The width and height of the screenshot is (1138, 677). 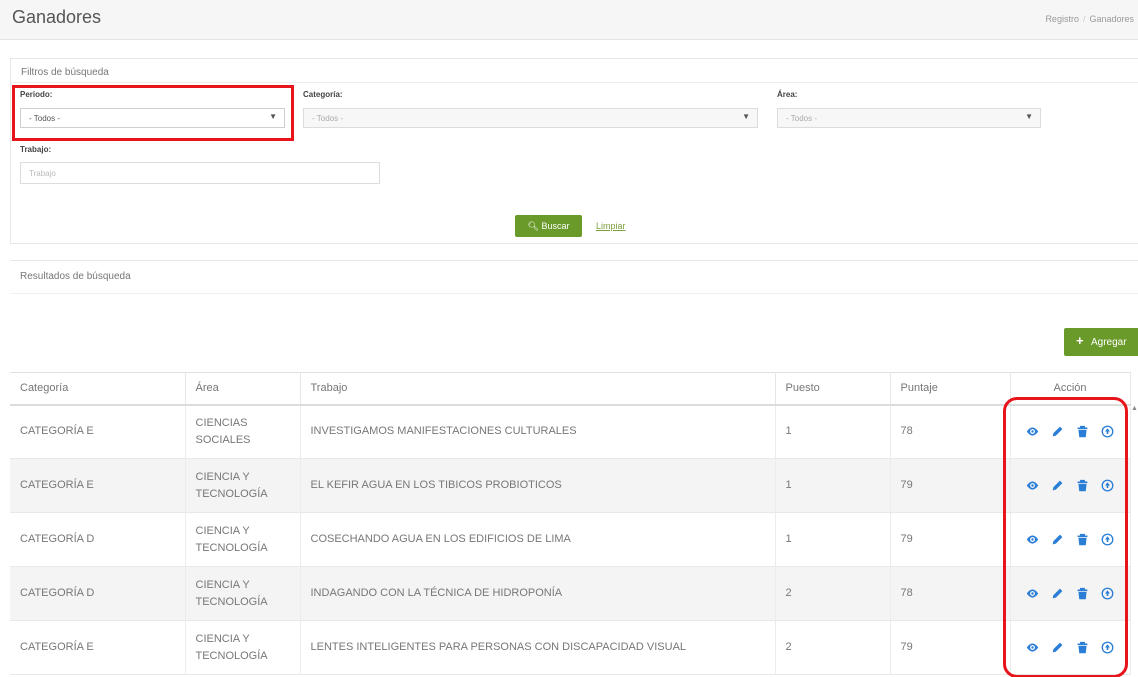 I want to click on breadcrumb: Registro / Ganadores, so click(x=1089, y=19).